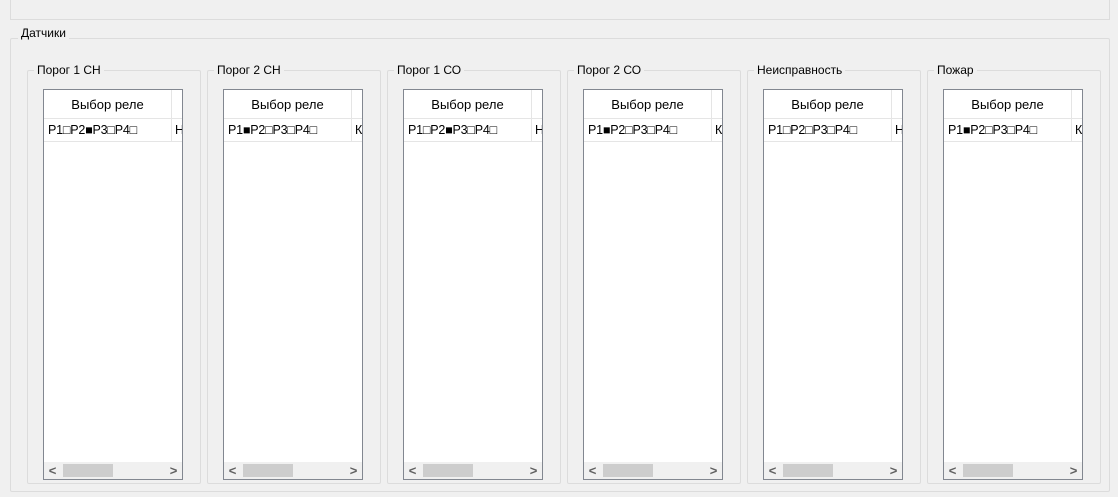 The image size is (1118, 497). What do you see at coordinates (249, 70) in the screenshot?
I see `group-title: Порог 2 СН` at bounding box center [249, 70].